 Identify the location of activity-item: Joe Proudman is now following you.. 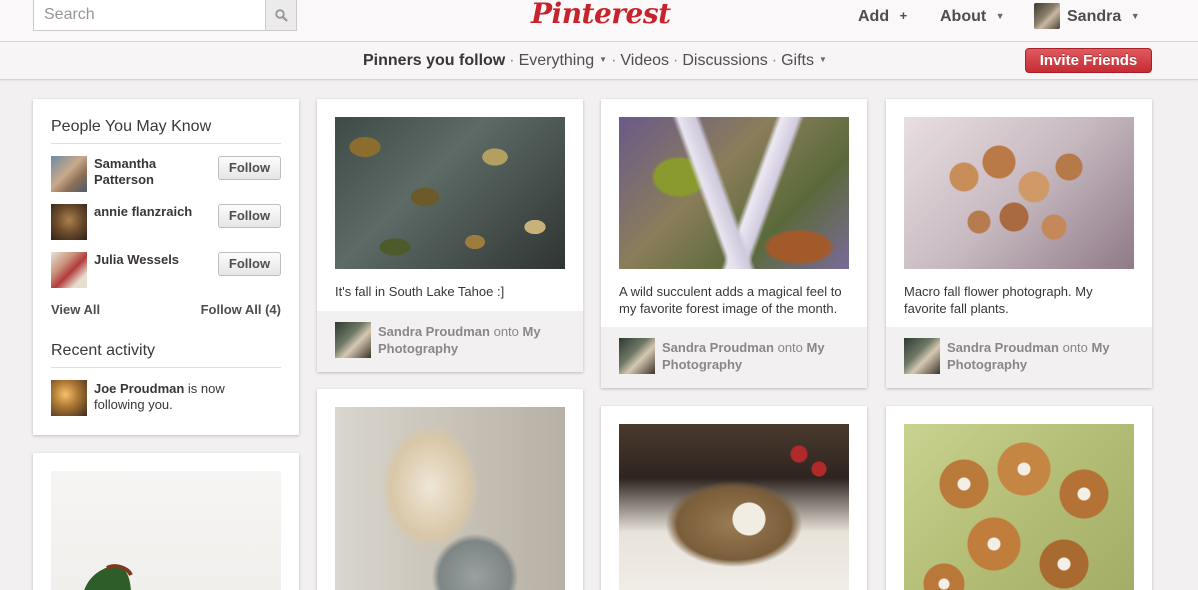
(179, 397).